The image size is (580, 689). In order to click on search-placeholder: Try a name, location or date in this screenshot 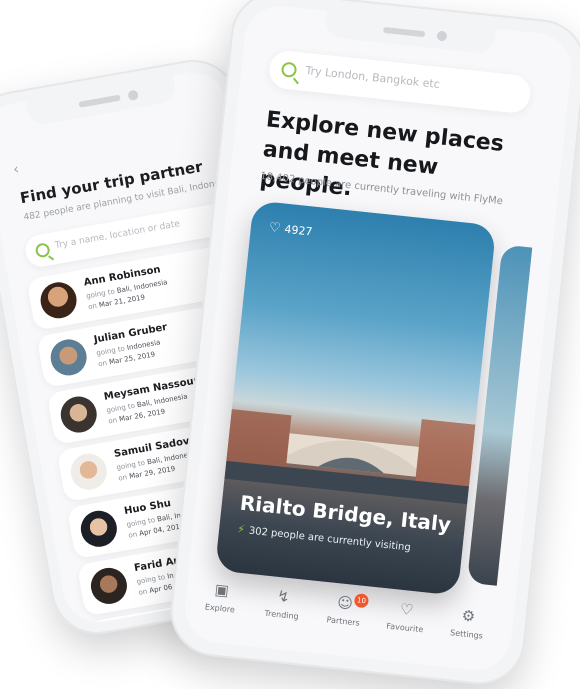, I will do `click(117, 235)`.